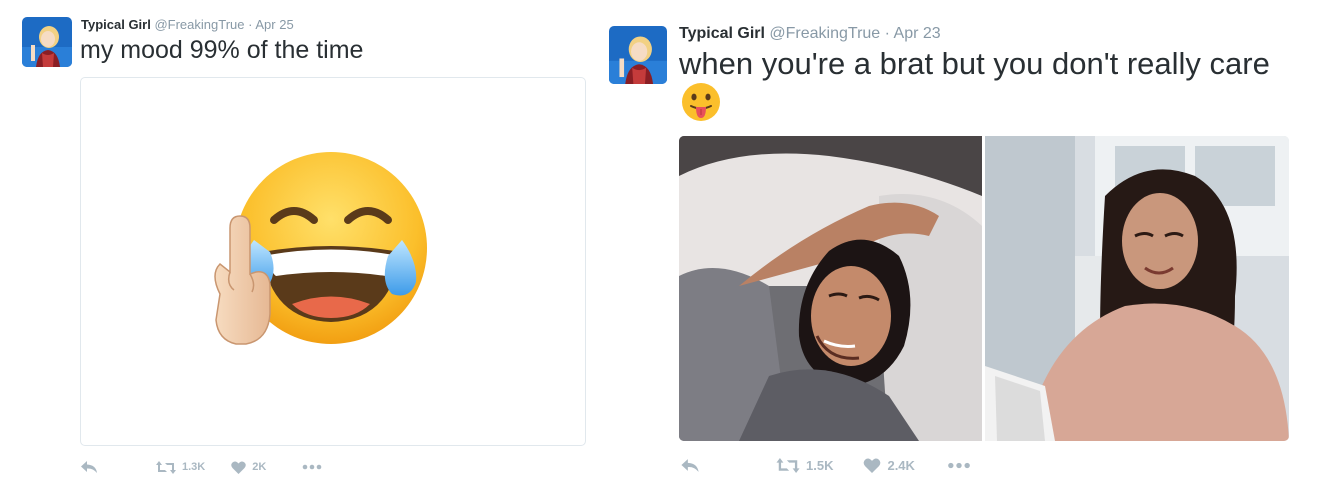  I want to click on retweet-button: 1.5K, so click(805, 465).